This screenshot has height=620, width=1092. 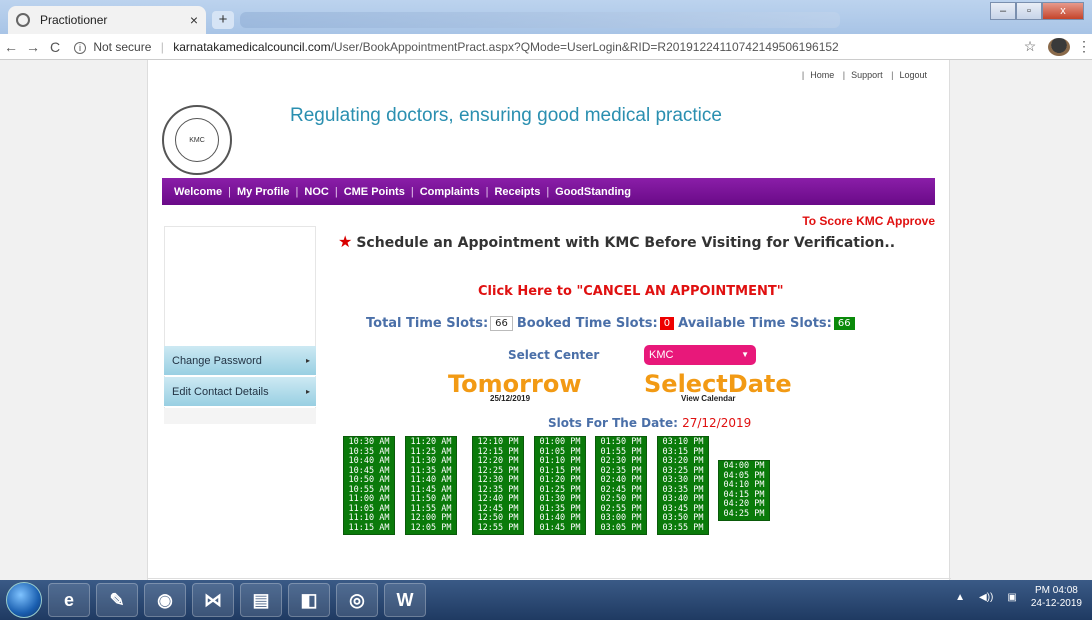 I want to click on browser-tab: Practiotioner ×, so click(x=107, y=20).